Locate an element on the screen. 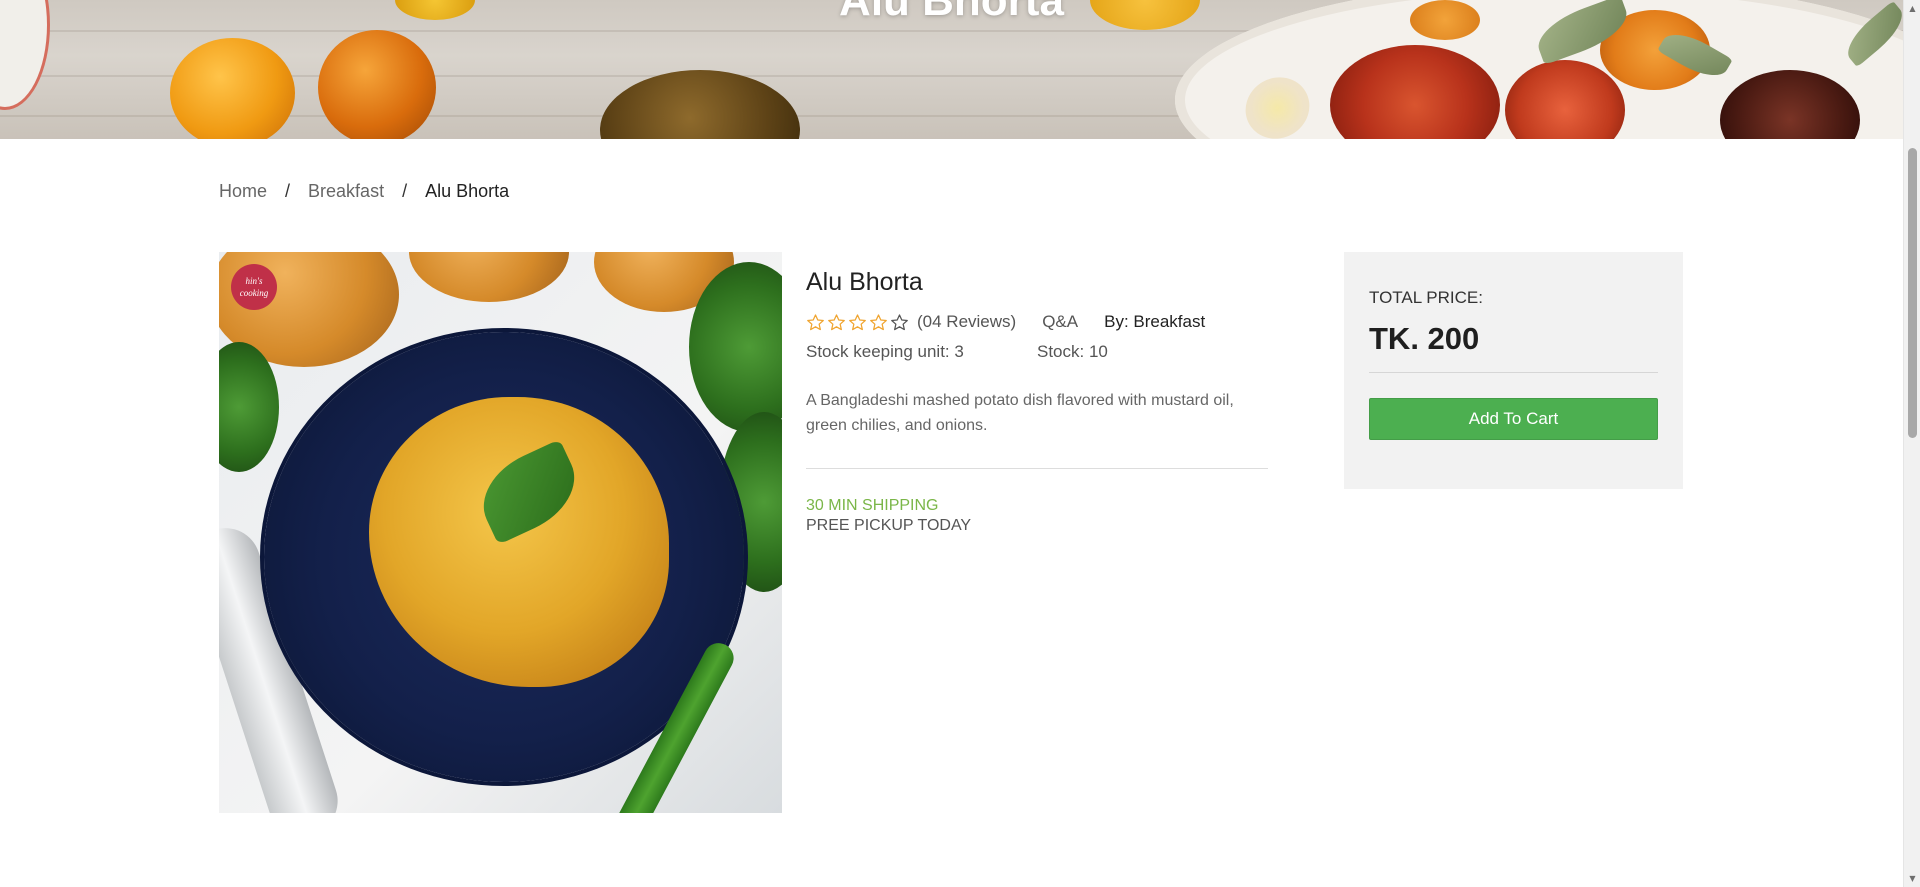 This screenshot has width=1920, height=887. stock-text: Stock: 10 is located at coordinates (1072, 351).